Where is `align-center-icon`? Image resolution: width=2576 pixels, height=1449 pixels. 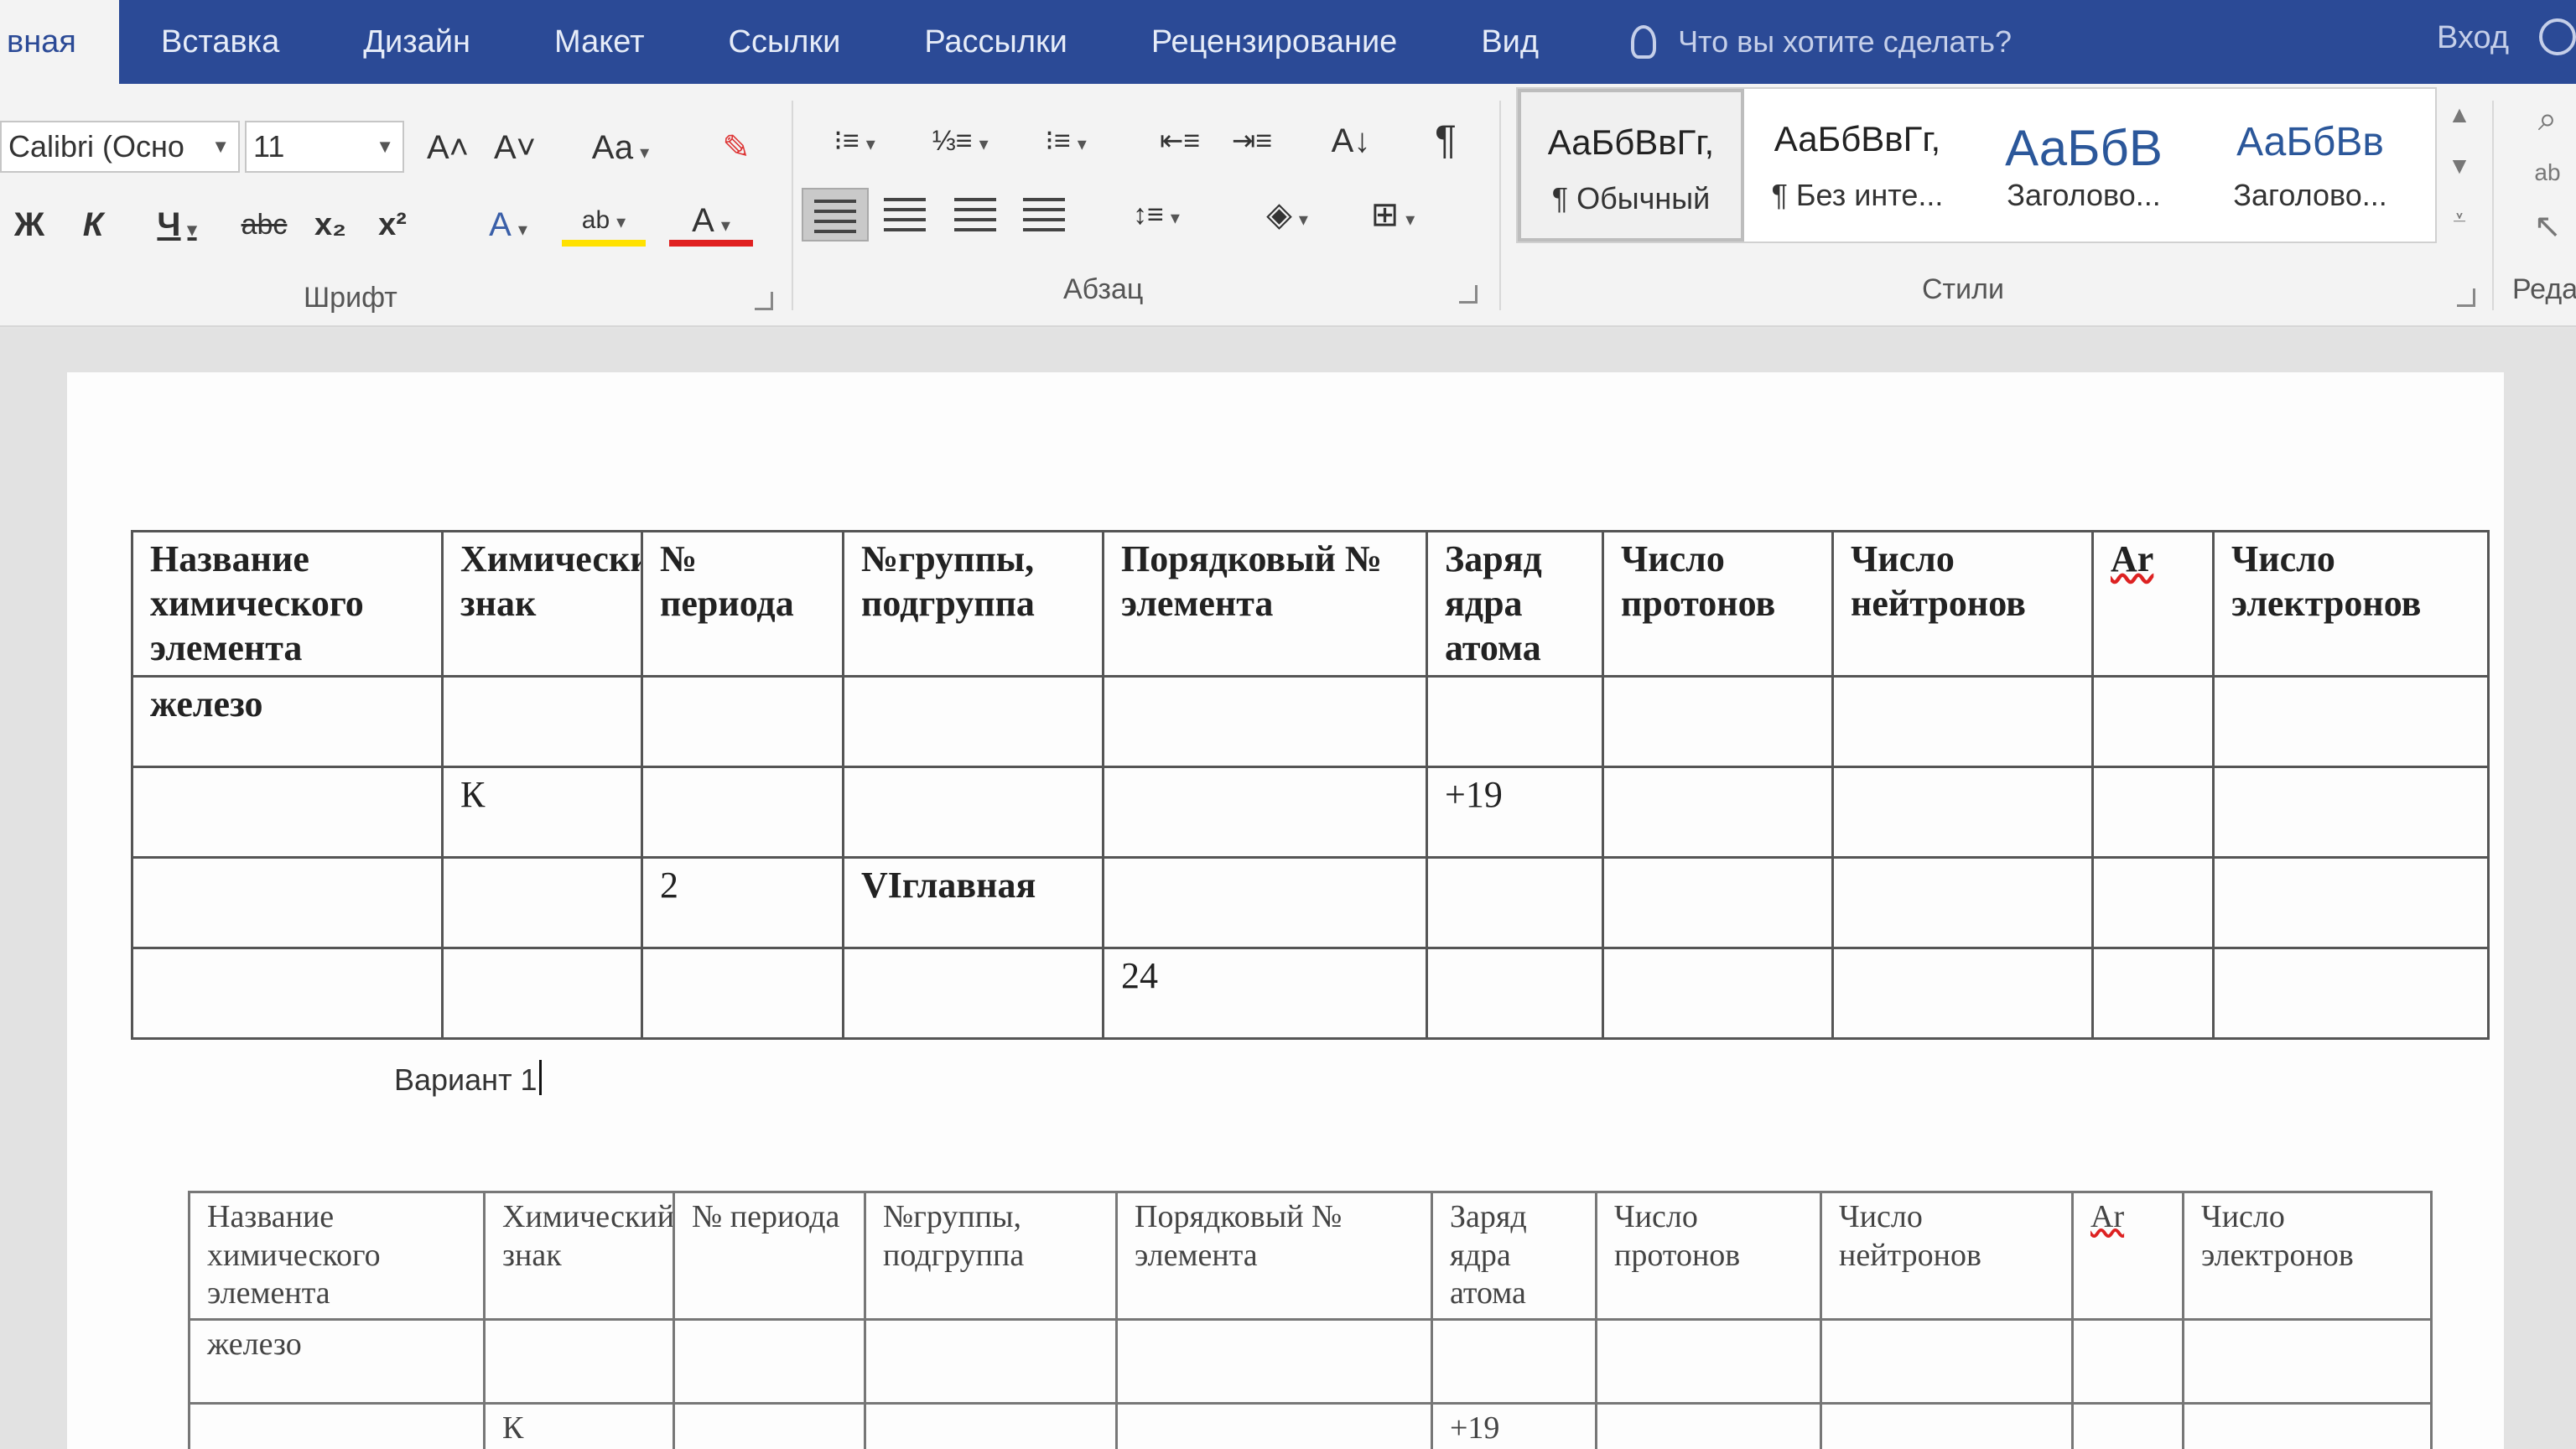
align-center-icon is located at coordinates (904, 215).